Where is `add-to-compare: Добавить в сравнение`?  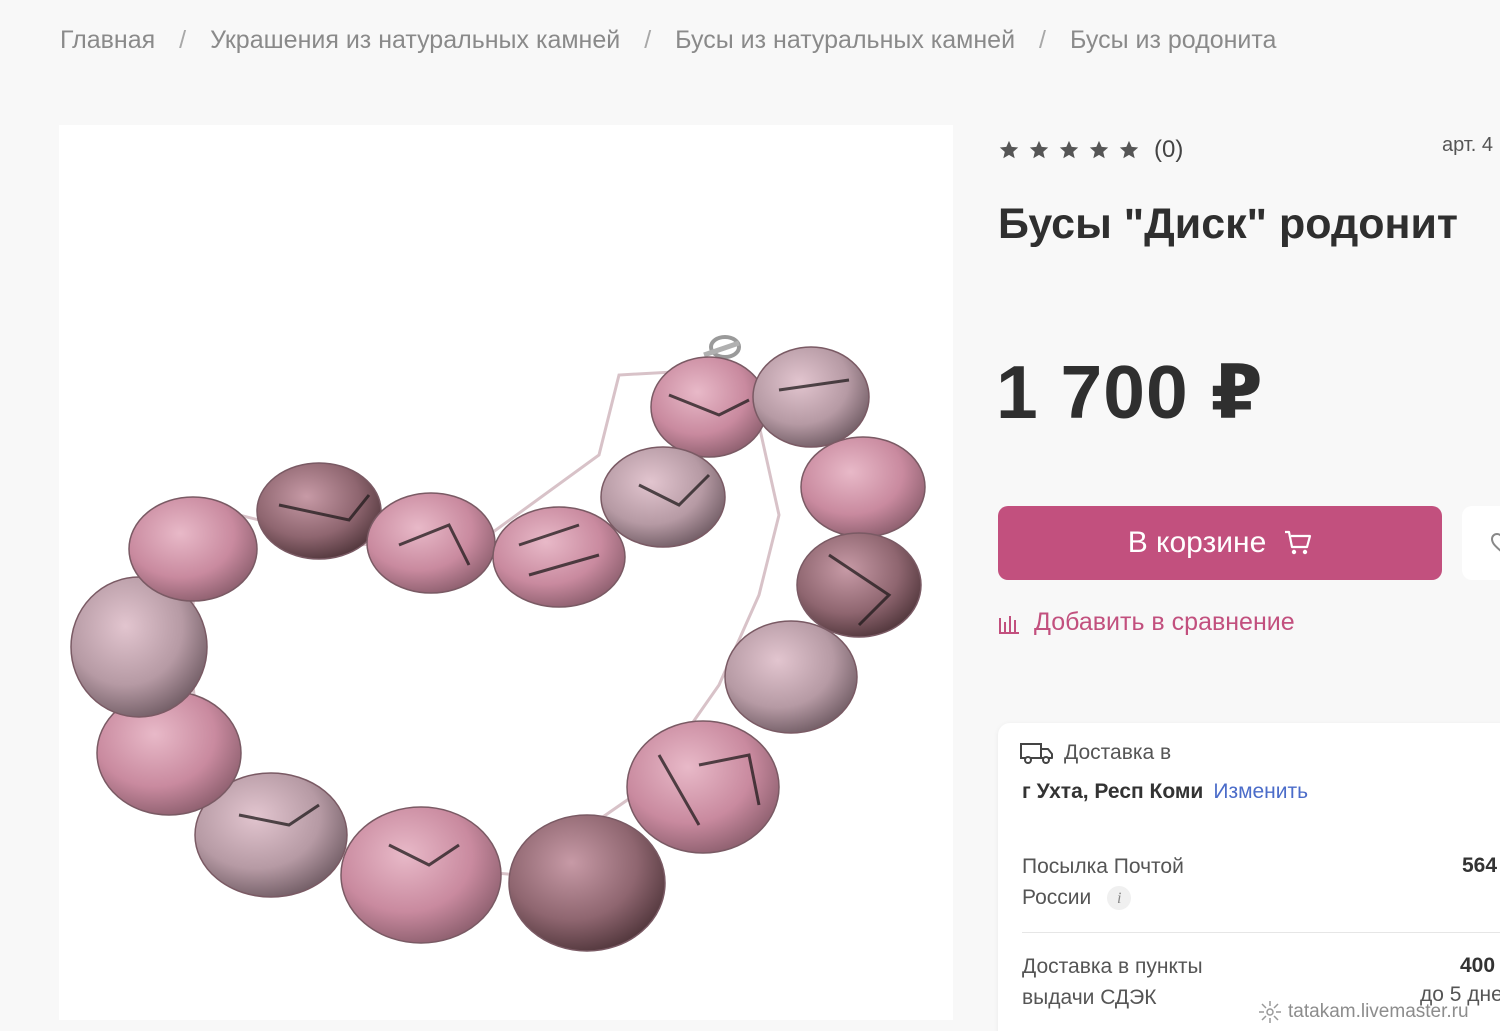 add-to-compare: Добавить в сравнение is located at coordinates (1146, 622).